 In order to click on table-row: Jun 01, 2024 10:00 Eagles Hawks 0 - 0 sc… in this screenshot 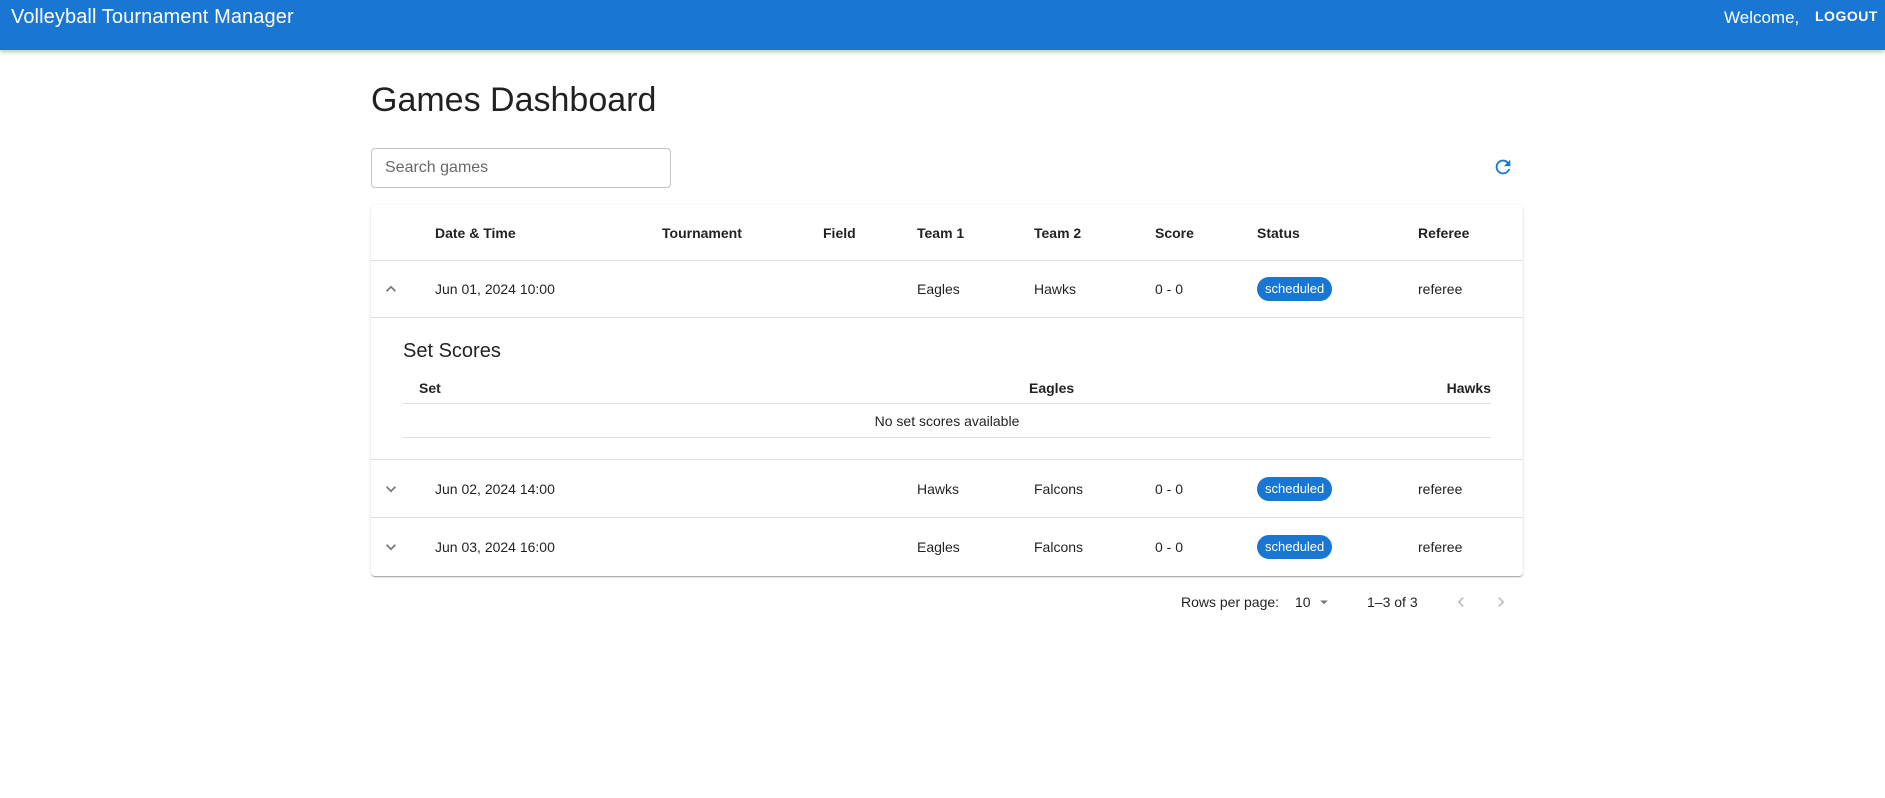, I will do `click(947, 289)`.